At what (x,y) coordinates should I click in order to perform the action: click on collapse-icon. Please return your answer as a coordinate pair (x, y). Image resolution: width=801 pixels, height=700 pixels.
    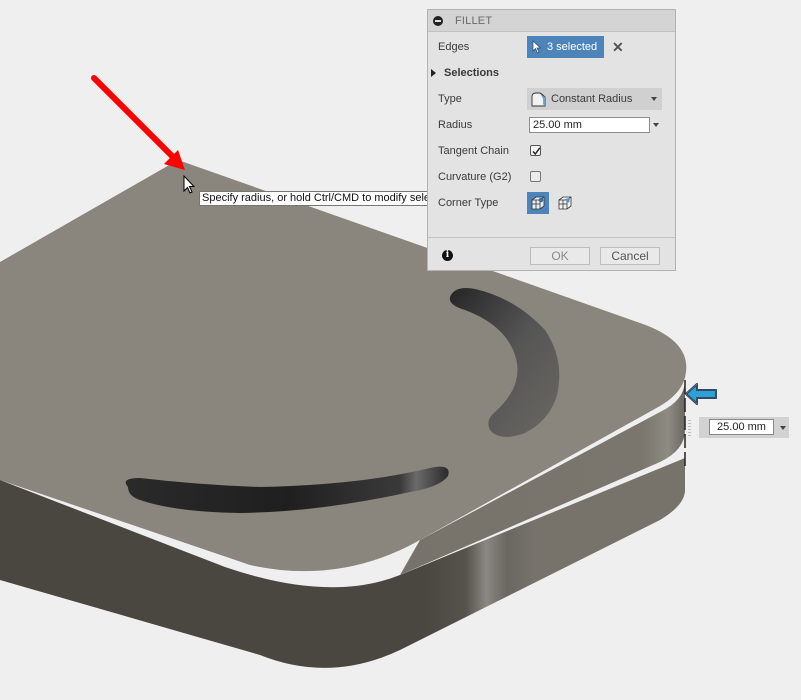
    Looking at the image, I should click on (438, 20).